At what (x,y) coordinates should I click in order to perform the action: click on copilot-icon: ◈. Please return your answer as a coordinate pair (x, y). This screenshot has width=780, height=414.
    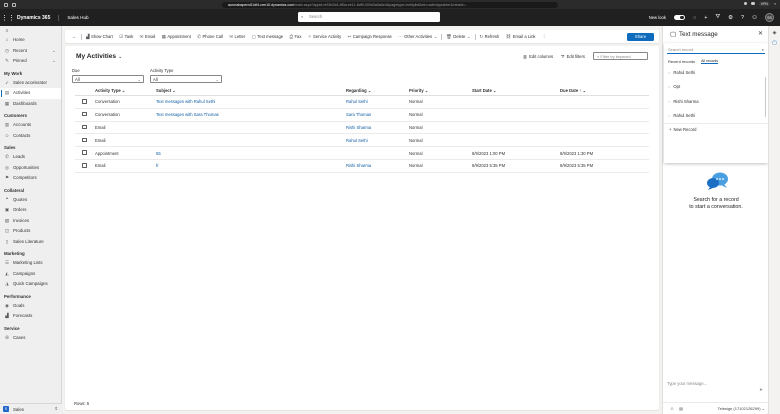
    Looking at the image, I should click on (774, 33).